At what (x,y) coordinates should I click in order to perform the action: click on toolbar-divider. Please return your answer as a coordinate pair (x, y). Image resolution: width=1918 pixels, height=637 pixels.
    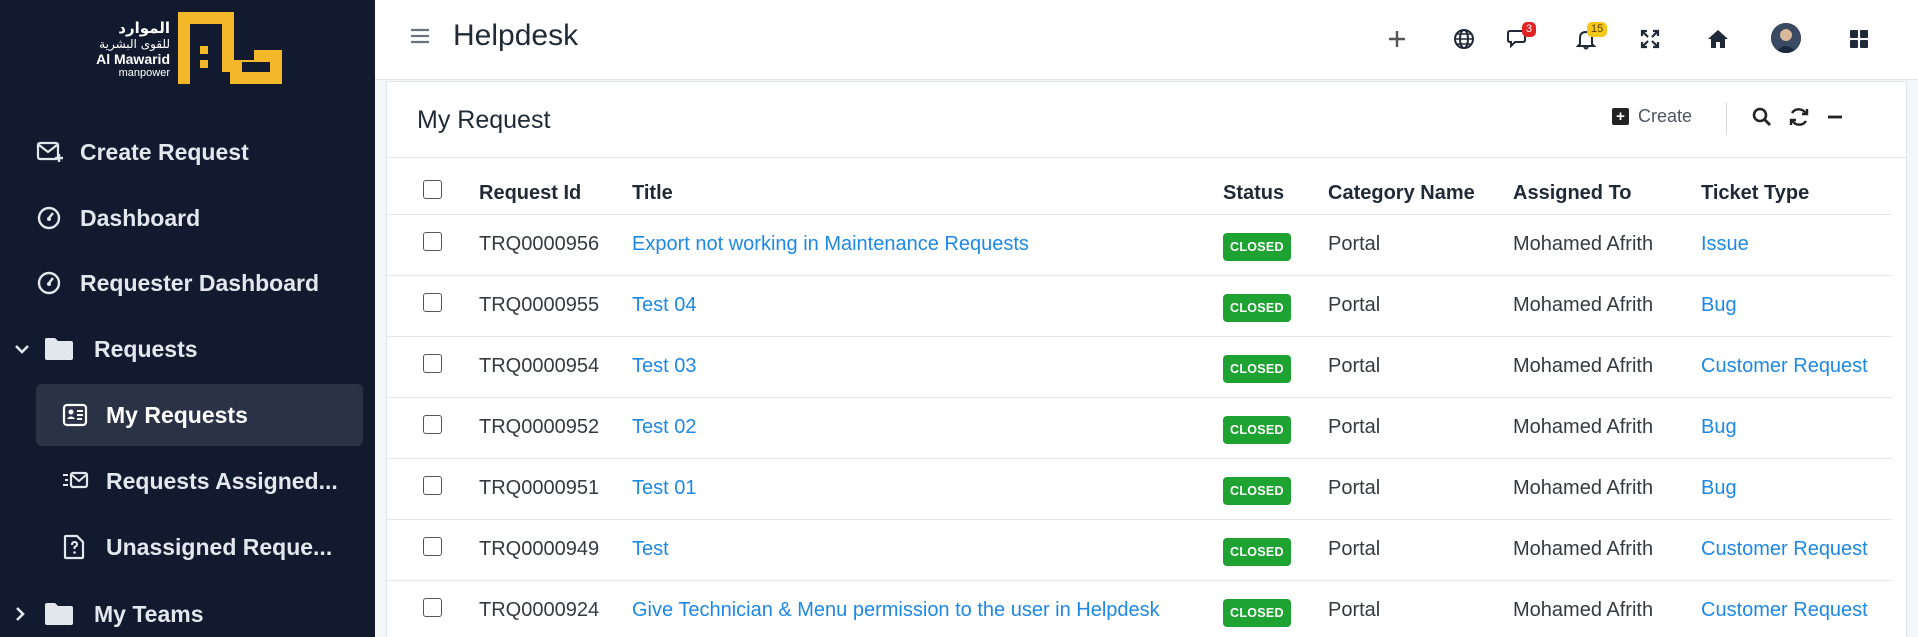
    Looking at the image, I should click on (1726, 118).